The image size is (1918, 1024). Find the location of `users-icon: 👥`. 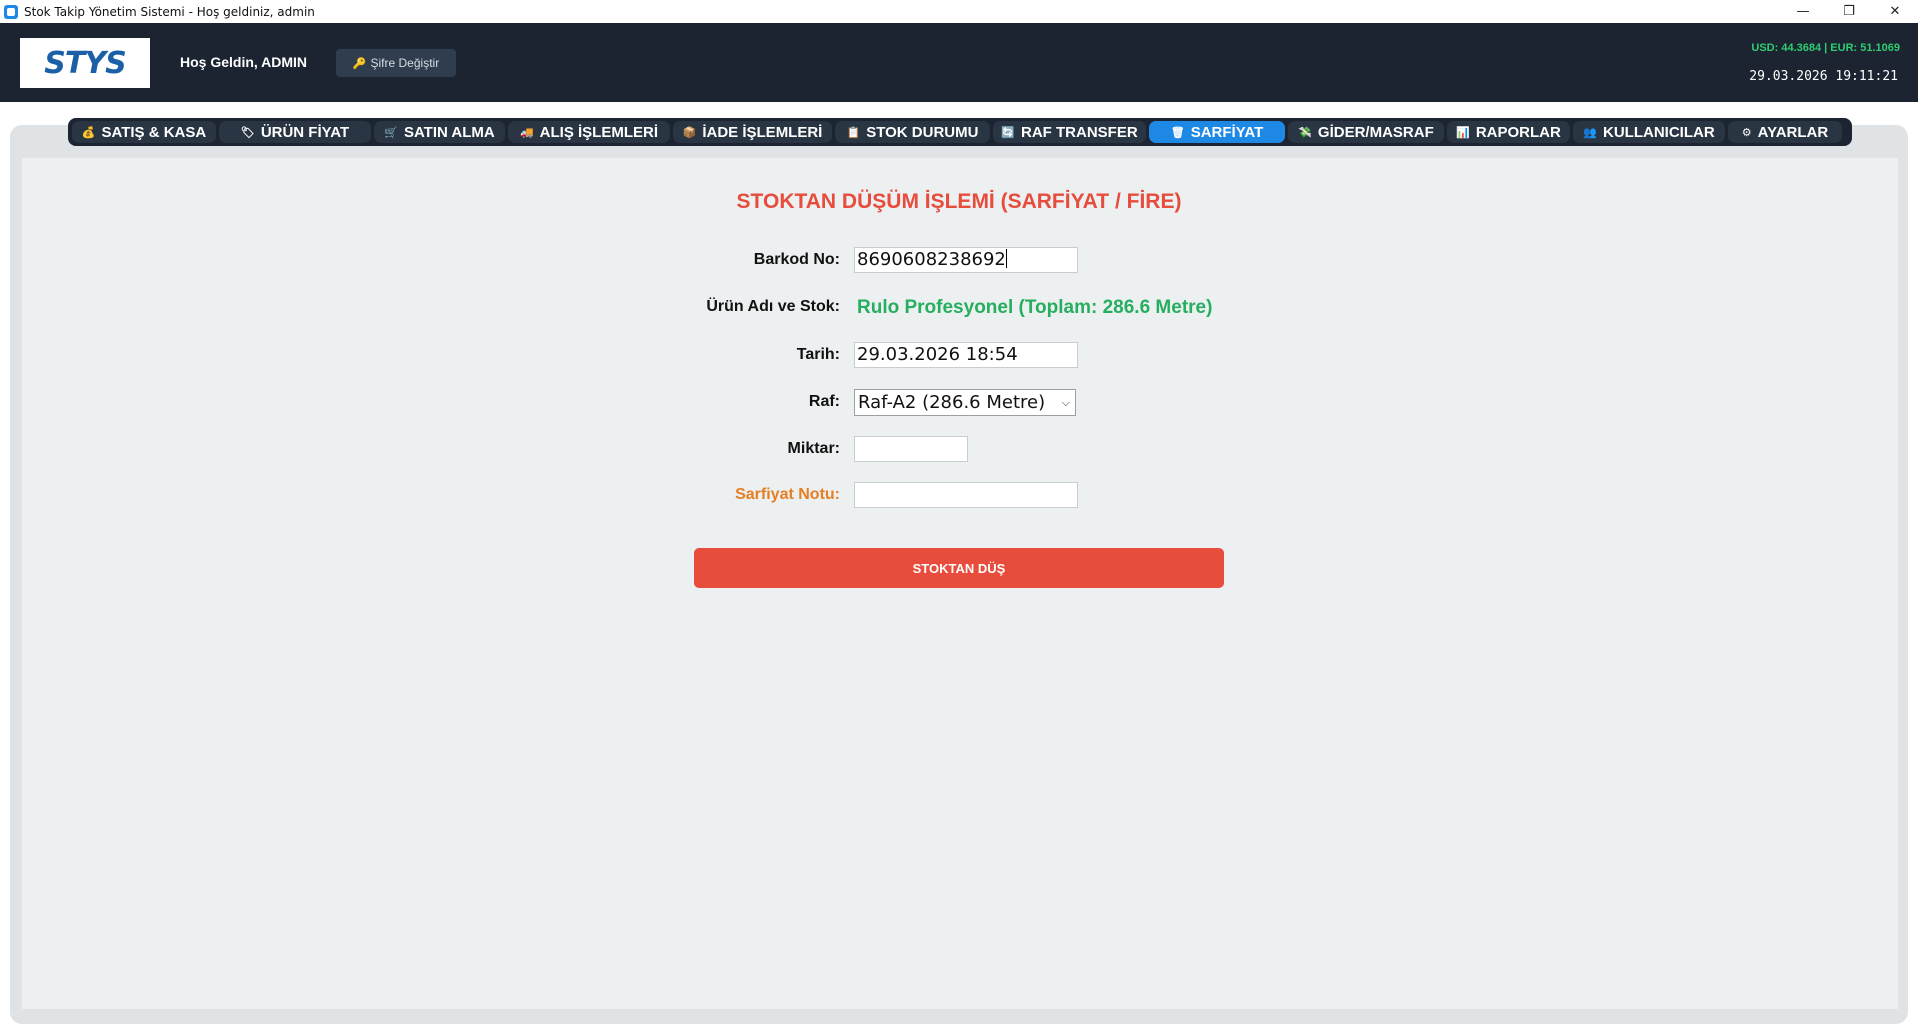

users-icon: 👥 is located at coordinates (1590, 132).